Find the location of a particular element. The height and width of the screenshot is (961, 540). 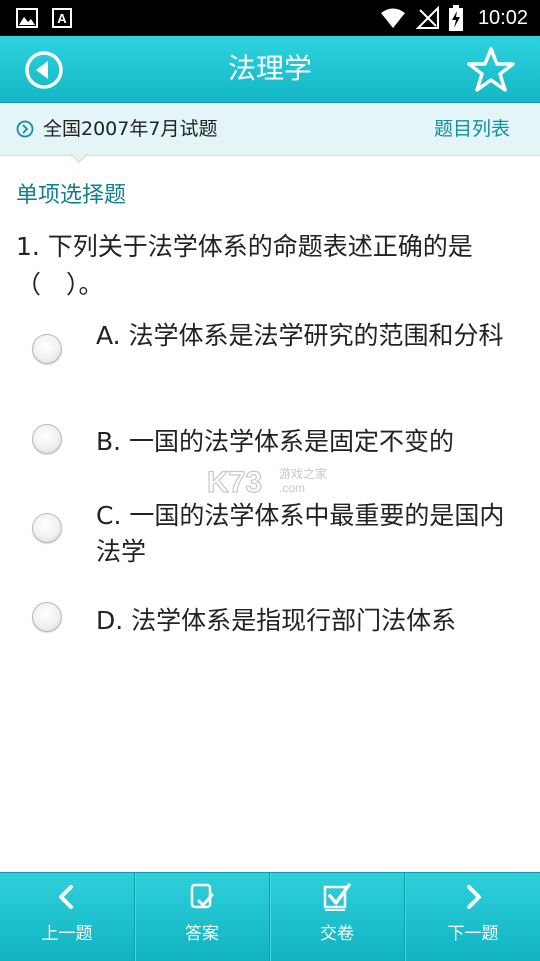

watermark-domain: .com is located at coordinates (292, 488).